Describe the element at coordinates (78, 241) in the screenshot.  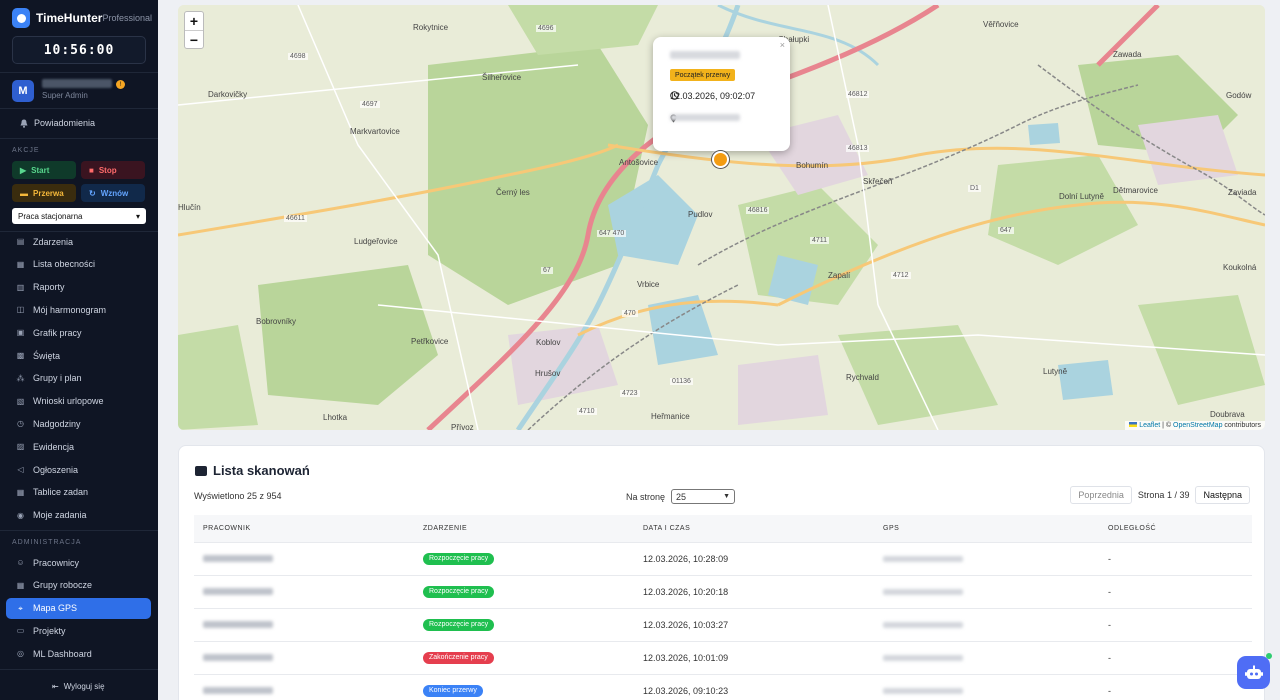
I see `sidebar-item: ▤ Zdarzenia` at that location.